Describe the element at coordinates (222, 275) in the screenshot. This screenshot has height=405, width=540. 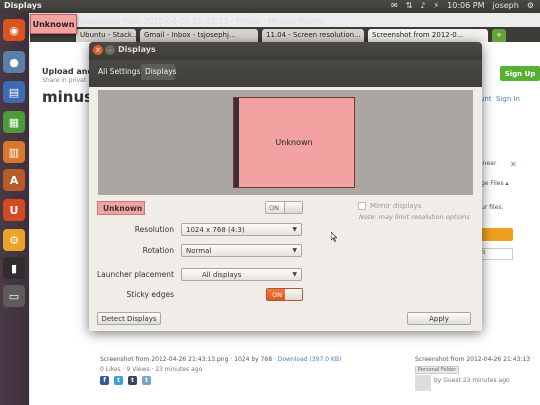
I see `launcher-placement-value: All displays` at that location.